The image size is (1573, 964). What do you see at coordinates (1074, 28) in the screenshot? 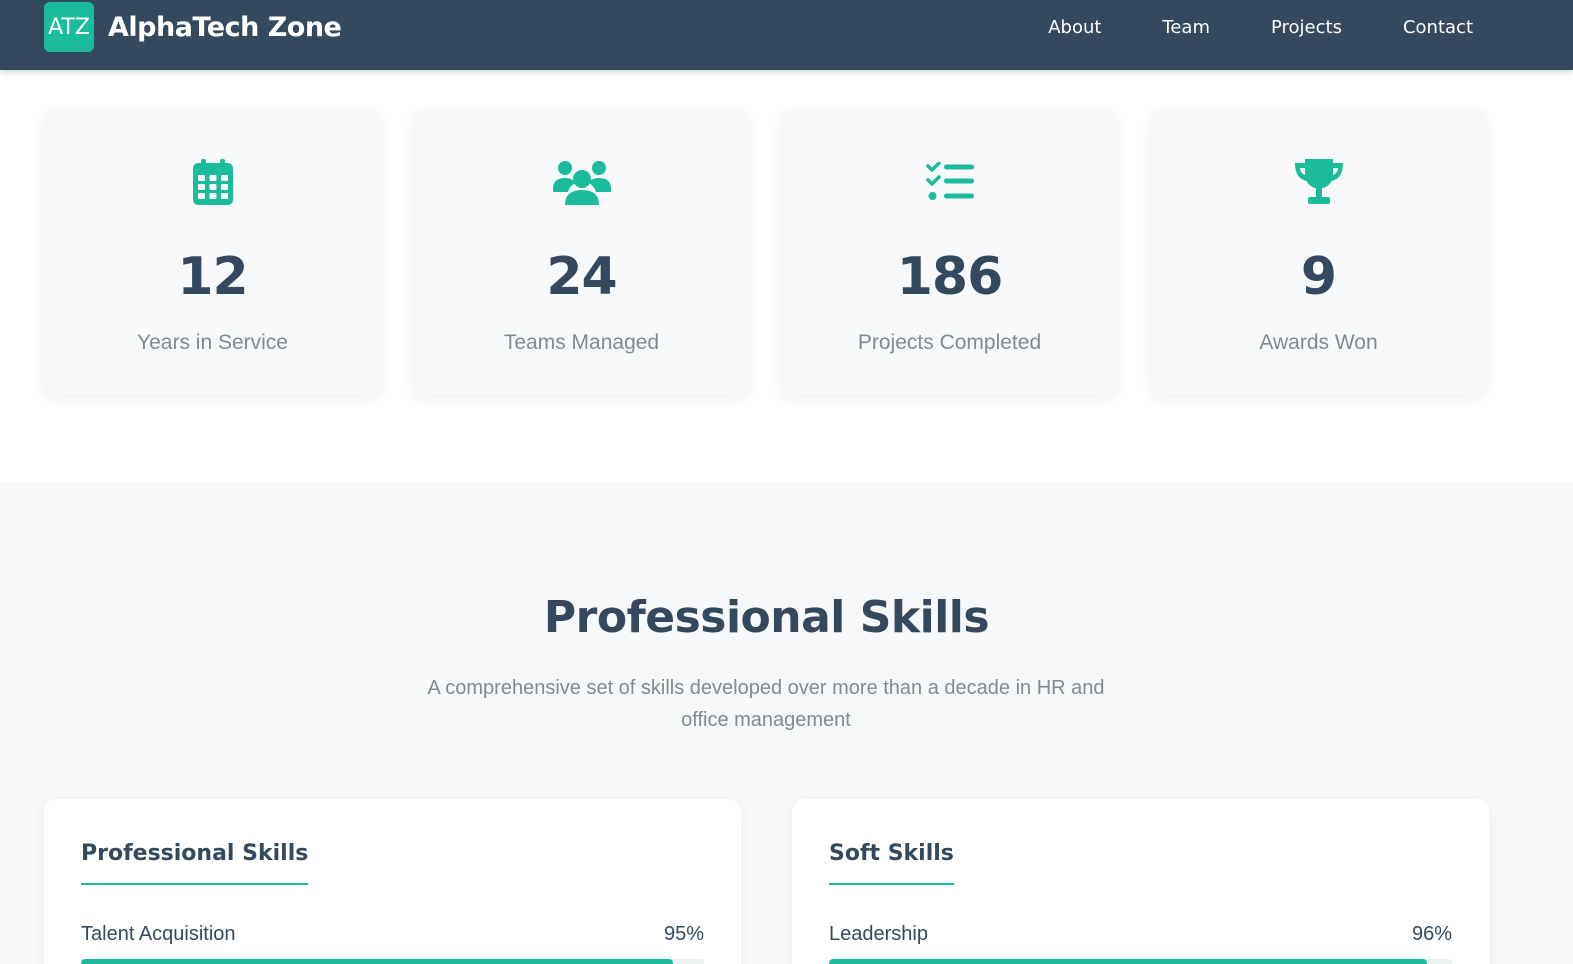
I see `nav-link-about: About` at bounding box center [1074, 28].